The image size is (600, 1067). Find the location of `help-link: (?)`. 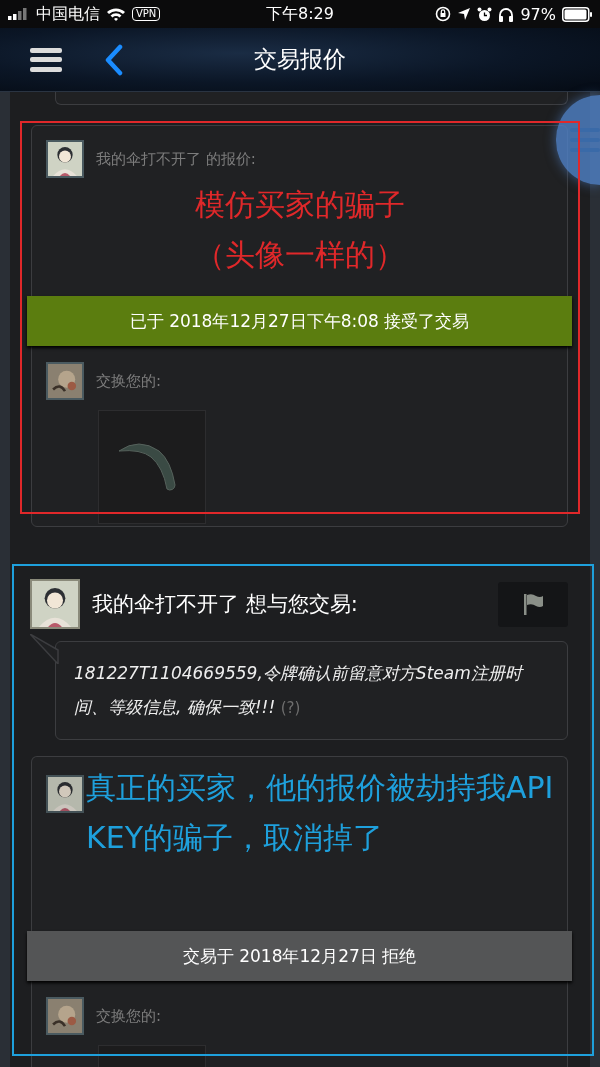

help-link: (?) is located at coordinates (290, 708).